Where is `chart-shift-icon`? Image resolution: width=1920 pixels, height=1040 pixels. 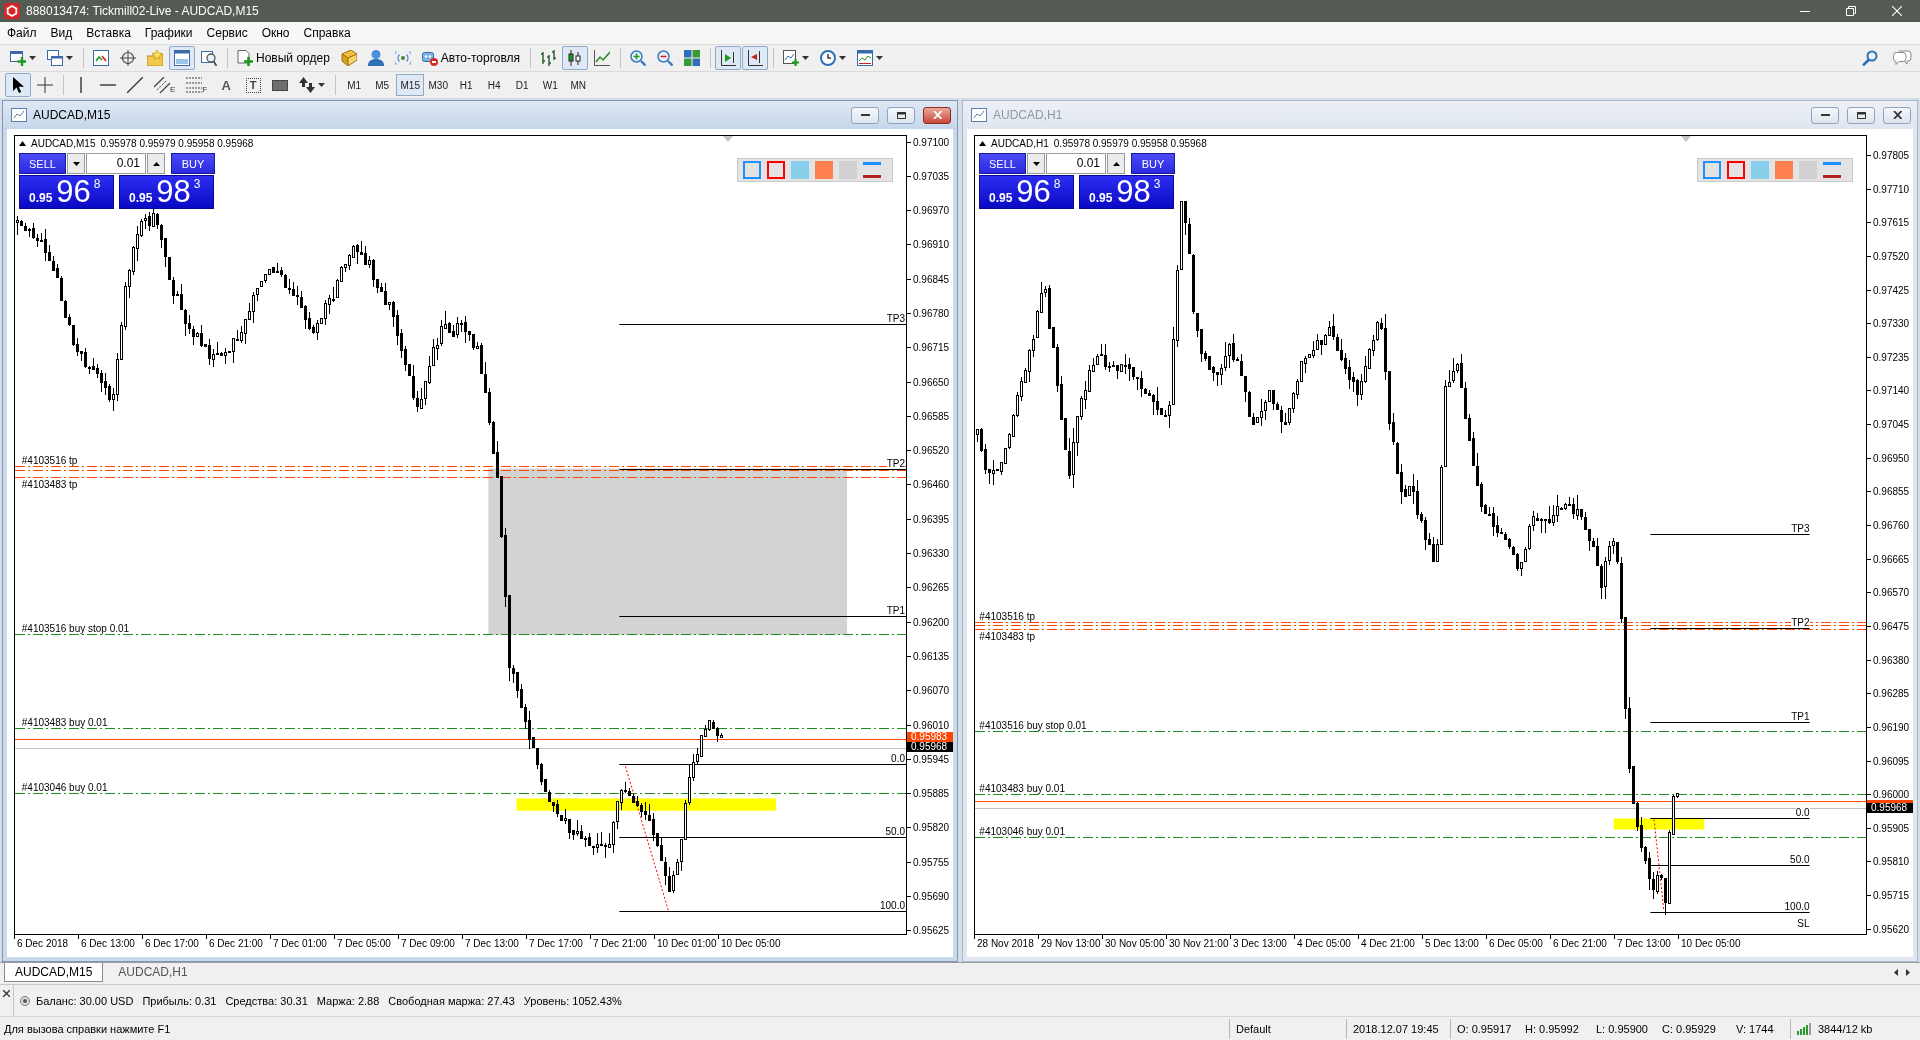 chart-shift-icon is located at coordinates (728, 58).